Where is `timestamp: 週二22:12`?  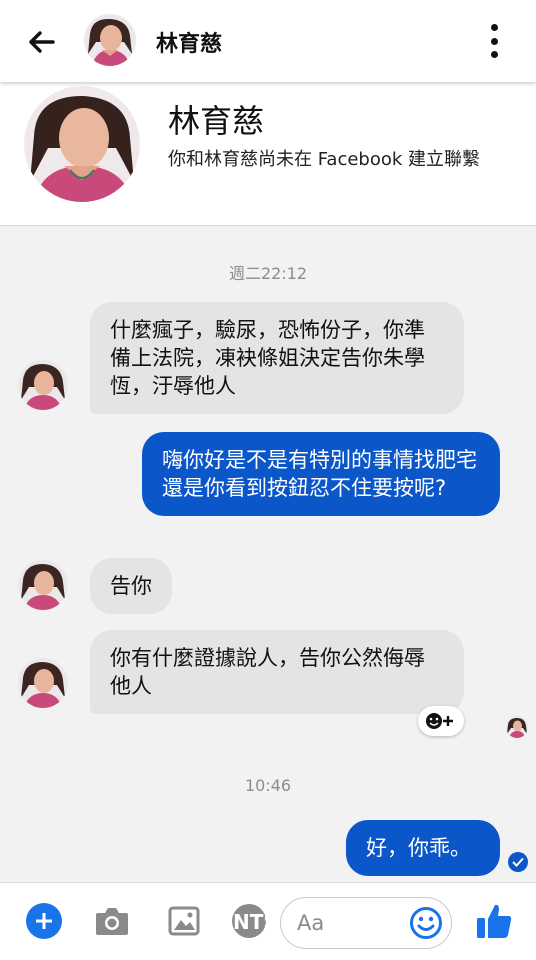 timestamp: 週二22:12 is located at coordinates (268, 273).